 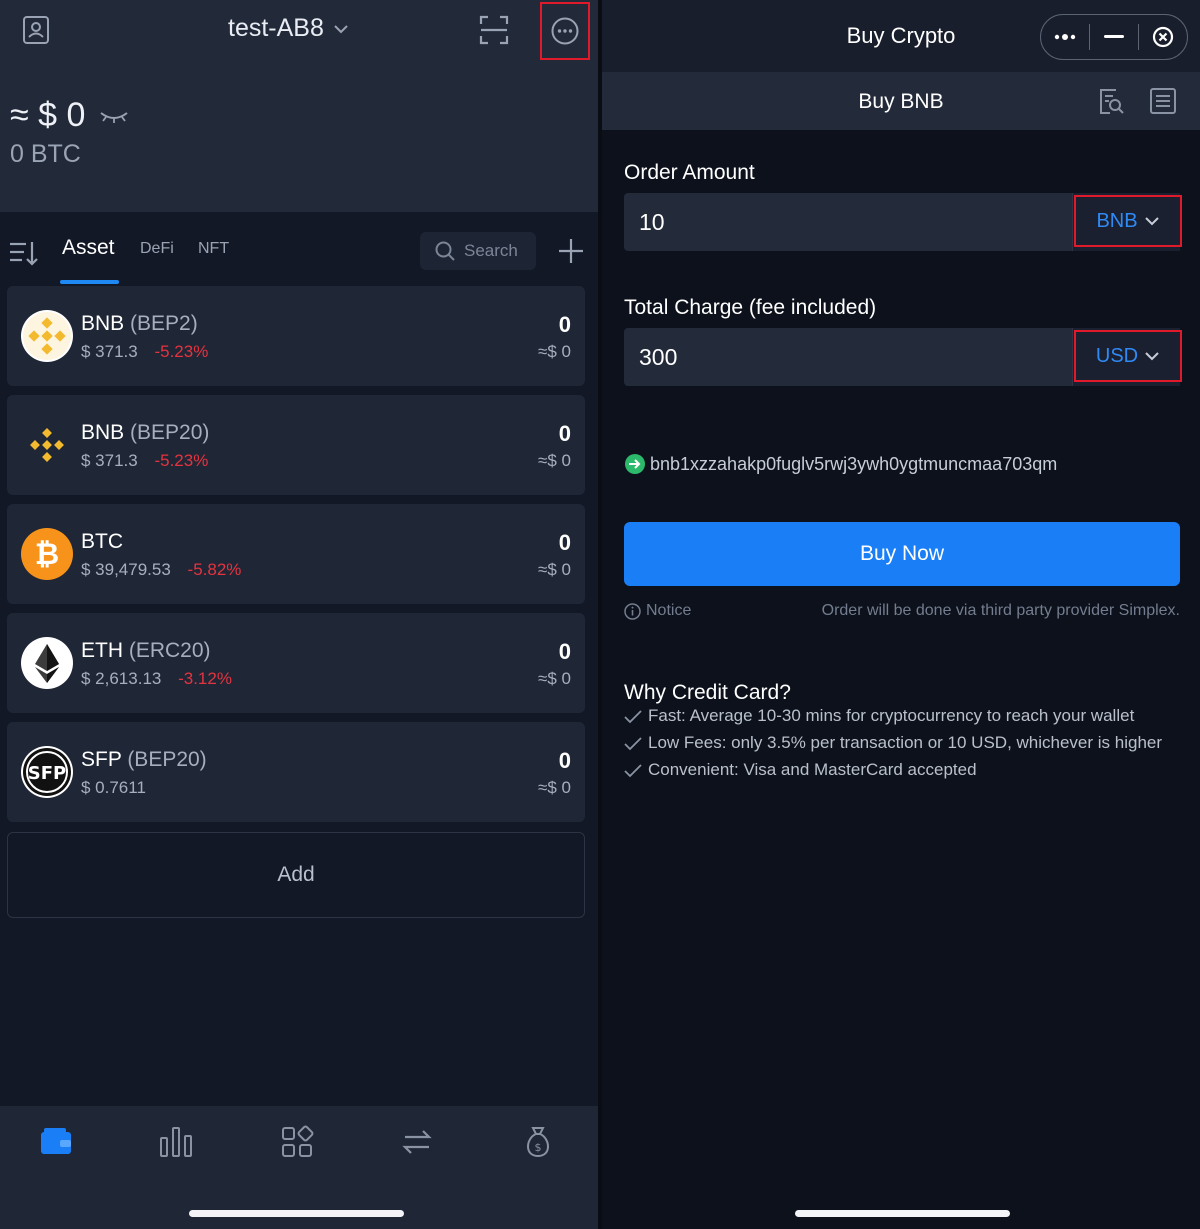 I want to click on list-item: Convenient: Visa and MasterCard accepted, so click(x=904, y=770).